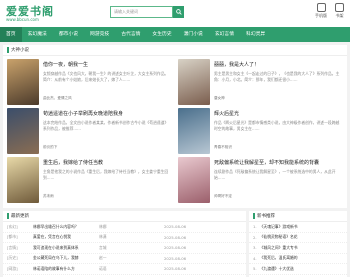  Describe the element at coordinates (30, 14) in the screenshot. I see `site-logo: 爱爱书阁 www.bbcun.com` at that location.